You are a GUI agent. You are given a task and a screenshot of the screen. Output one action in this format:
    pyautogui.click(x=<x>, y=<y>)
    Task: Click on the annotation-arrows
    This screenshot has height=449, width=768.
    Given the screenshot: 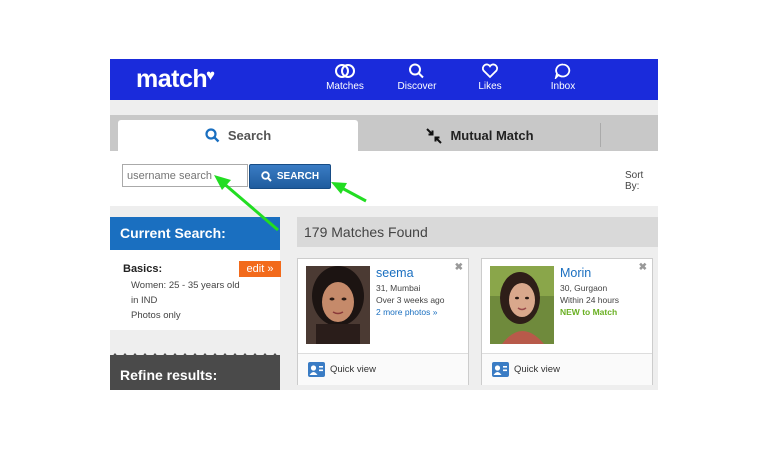 What is the action you would take?
    pyautogui.click(x=290, y=203)
    